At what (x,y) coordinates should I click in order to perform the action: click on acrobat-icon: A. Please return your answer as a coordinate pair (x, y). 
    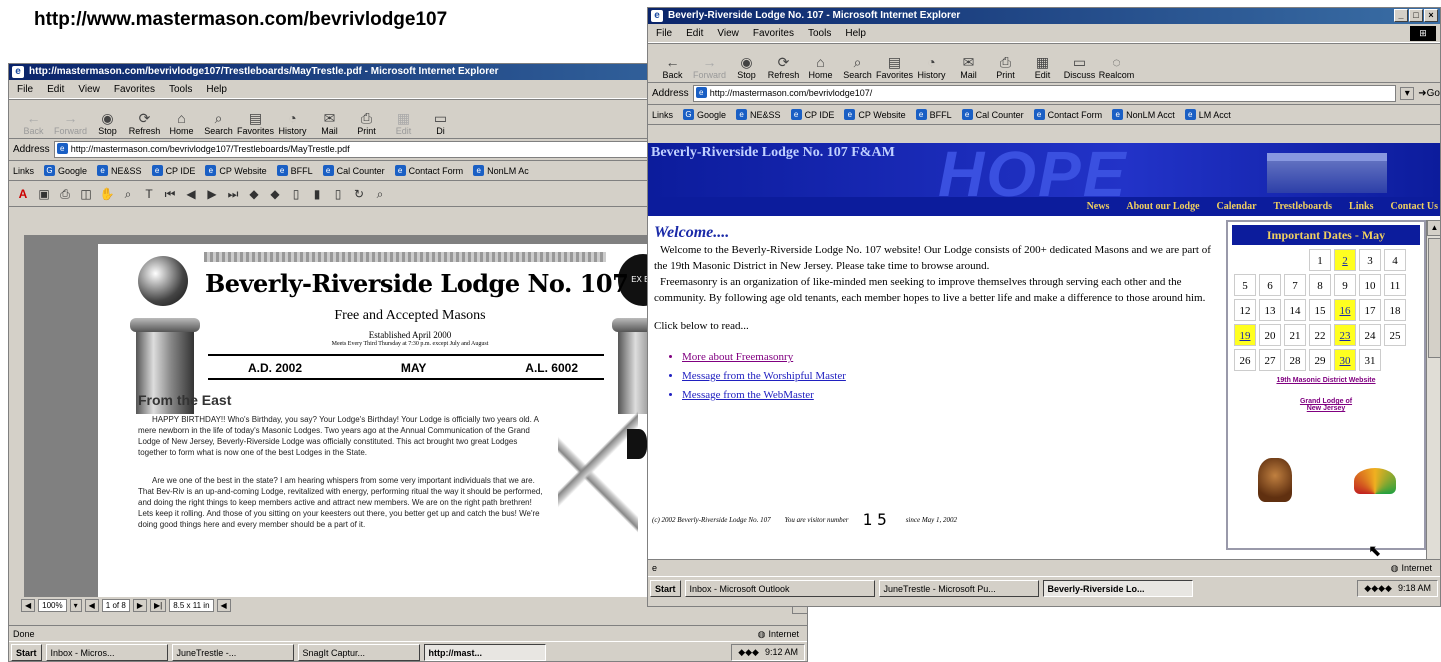
    Looking at the image, I should click on (23, 194).